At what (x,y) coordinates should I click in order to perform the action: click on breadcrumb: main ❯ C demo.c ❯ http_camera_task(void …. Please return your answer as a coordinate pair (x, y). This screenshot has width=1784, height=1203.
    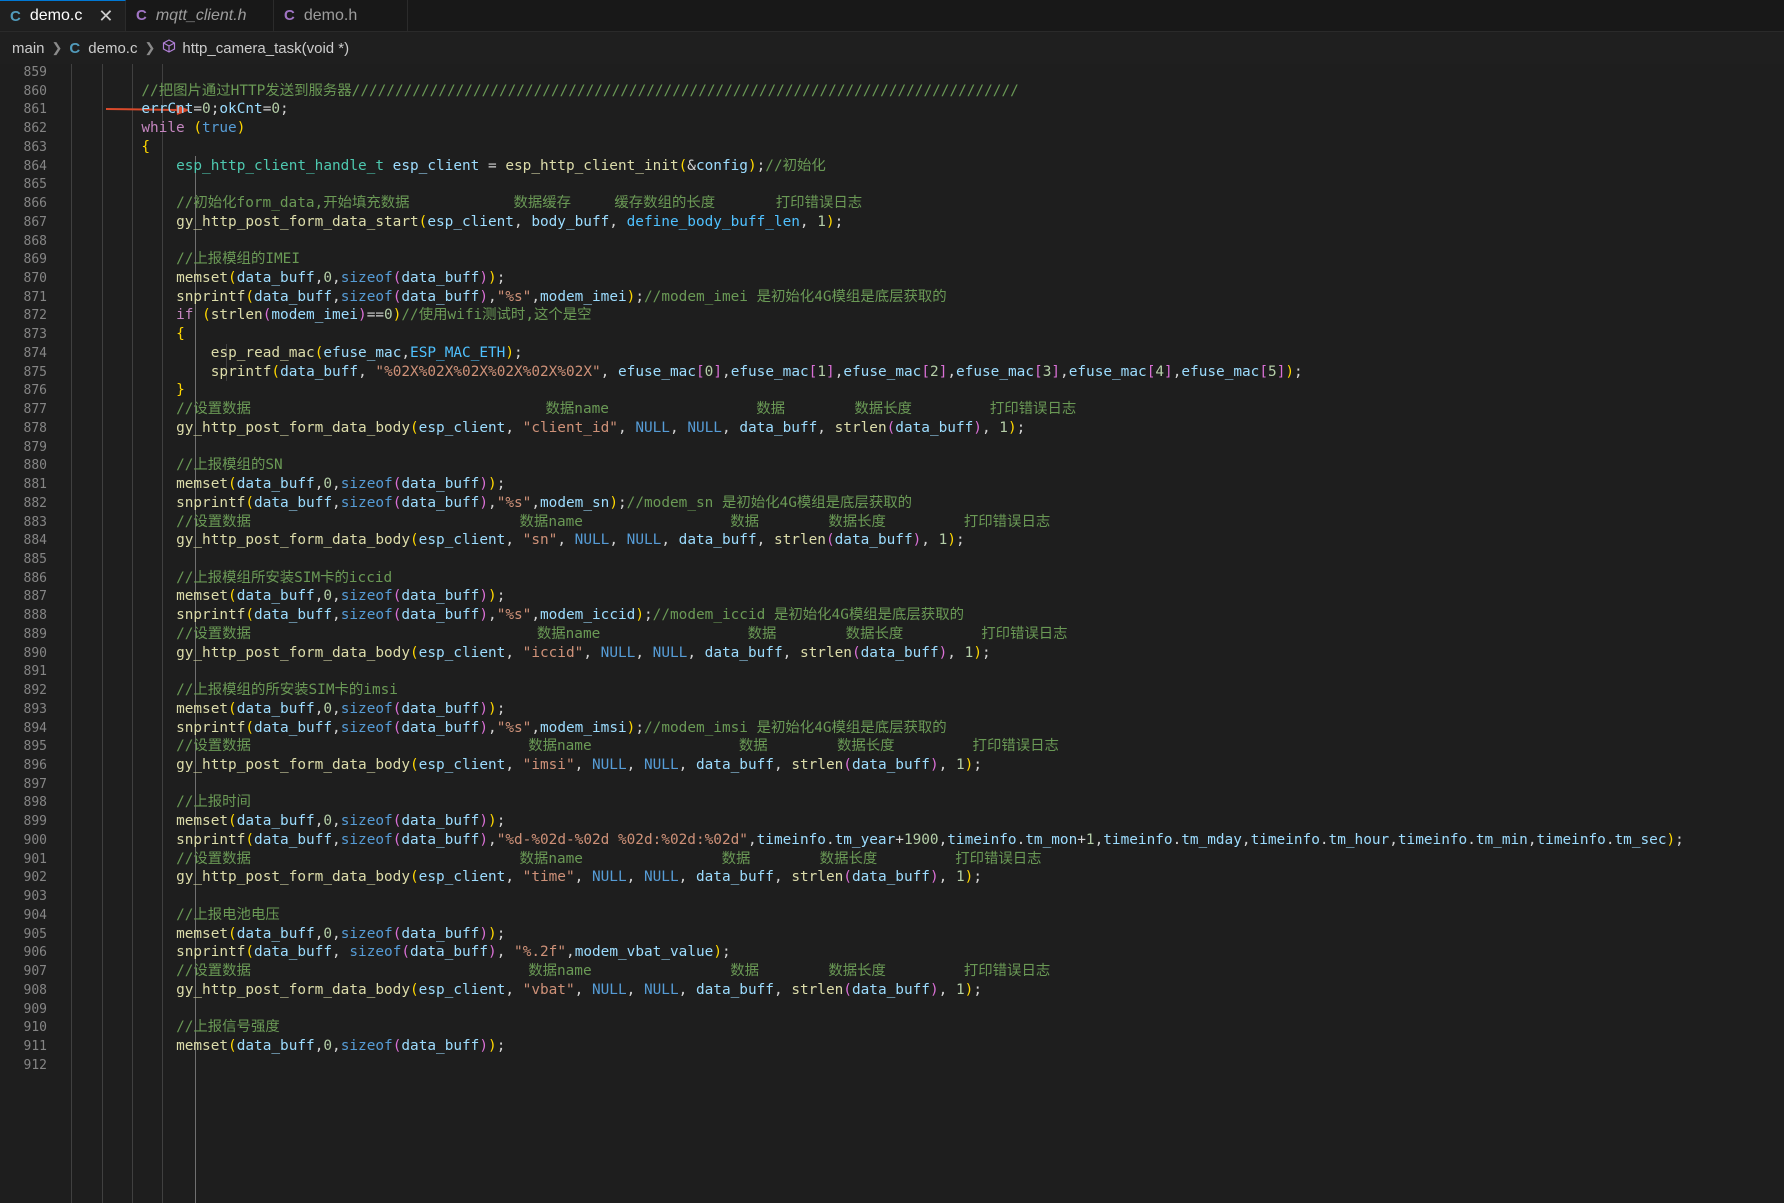
    Looking at the image, I should click on (892, 48).